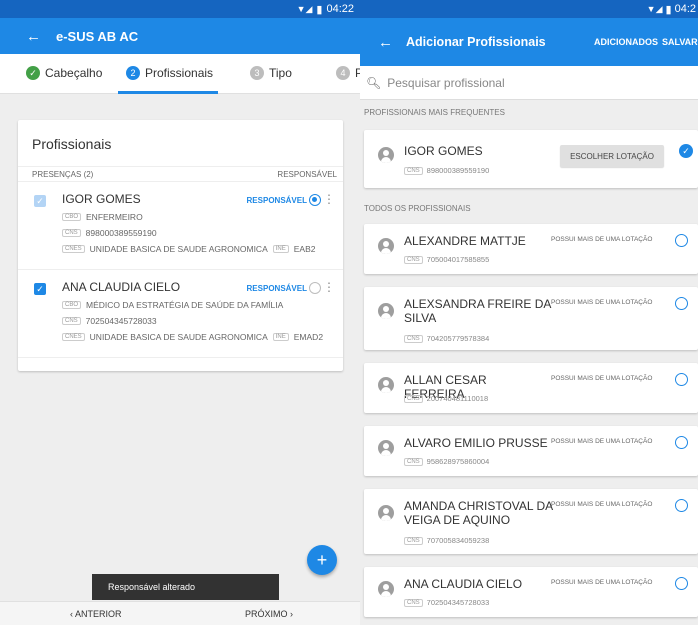  I want to click on step-label: Tipo, so click(280, 73).